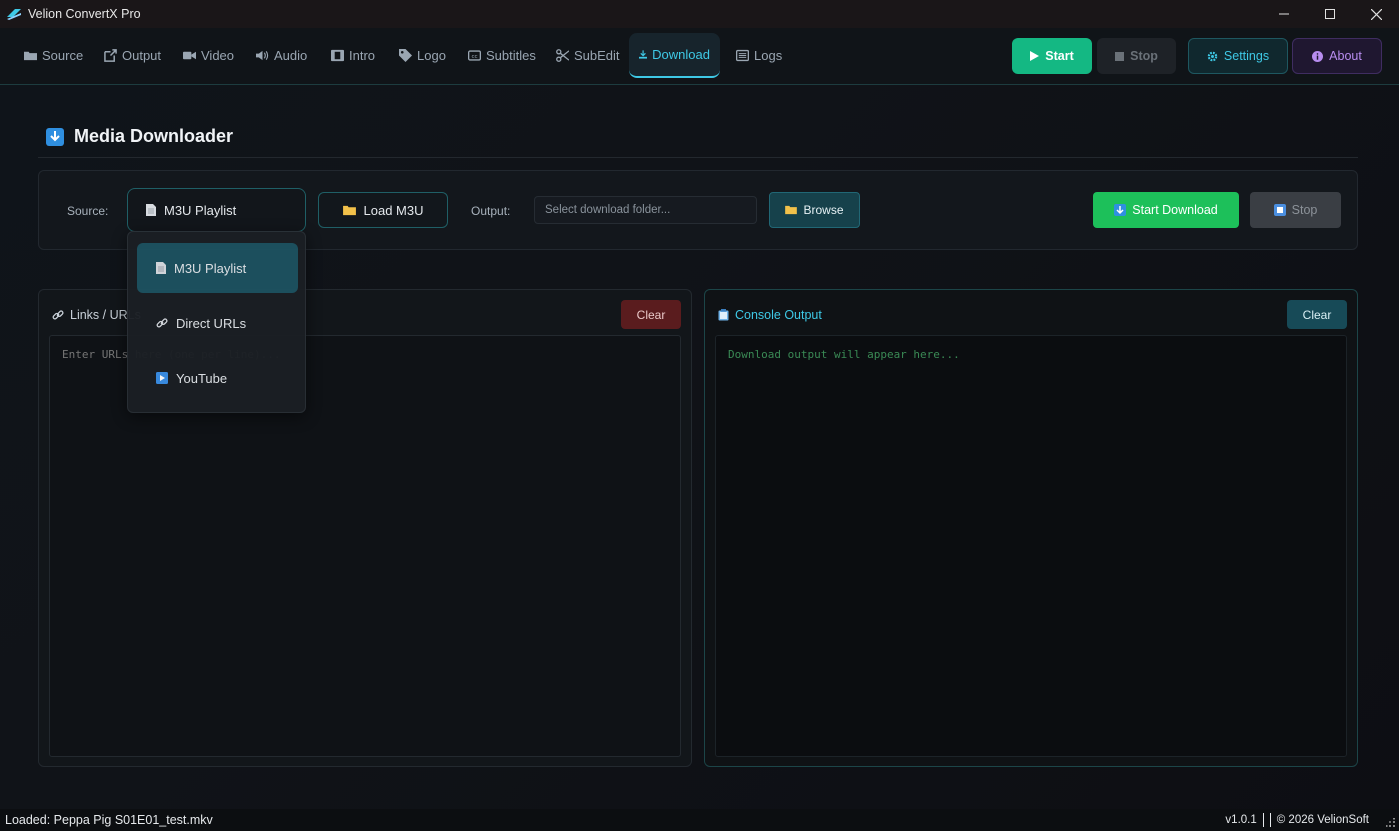 Image resolution: width=1399 pixels, height=831 pixels. What do you see at coordinates (393, 210) in the screenshot?
I see `load-m3u-label: Load M3U` at bounding box center [393, 210].